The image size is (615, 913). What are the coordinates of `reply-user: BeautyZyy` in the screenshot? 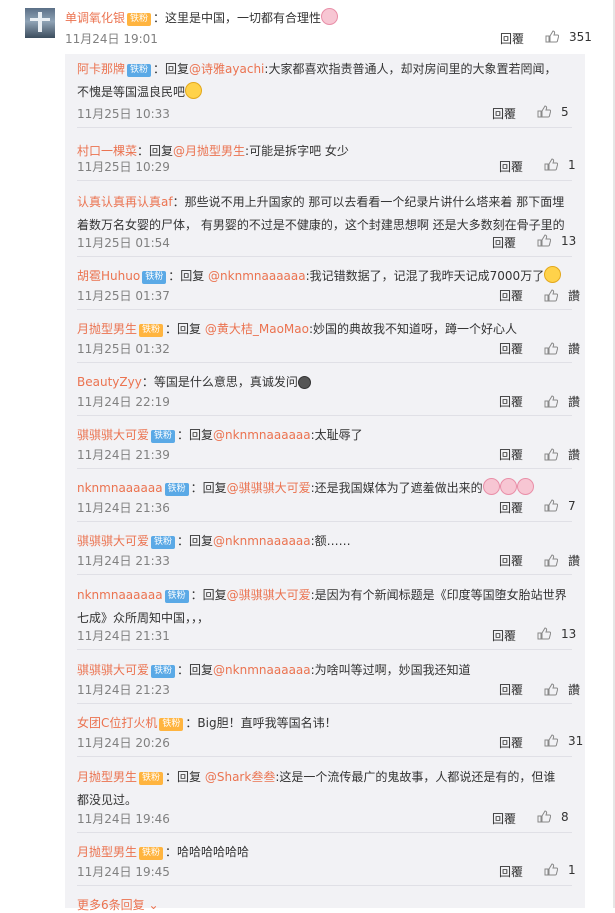 It's located at (109, 382).